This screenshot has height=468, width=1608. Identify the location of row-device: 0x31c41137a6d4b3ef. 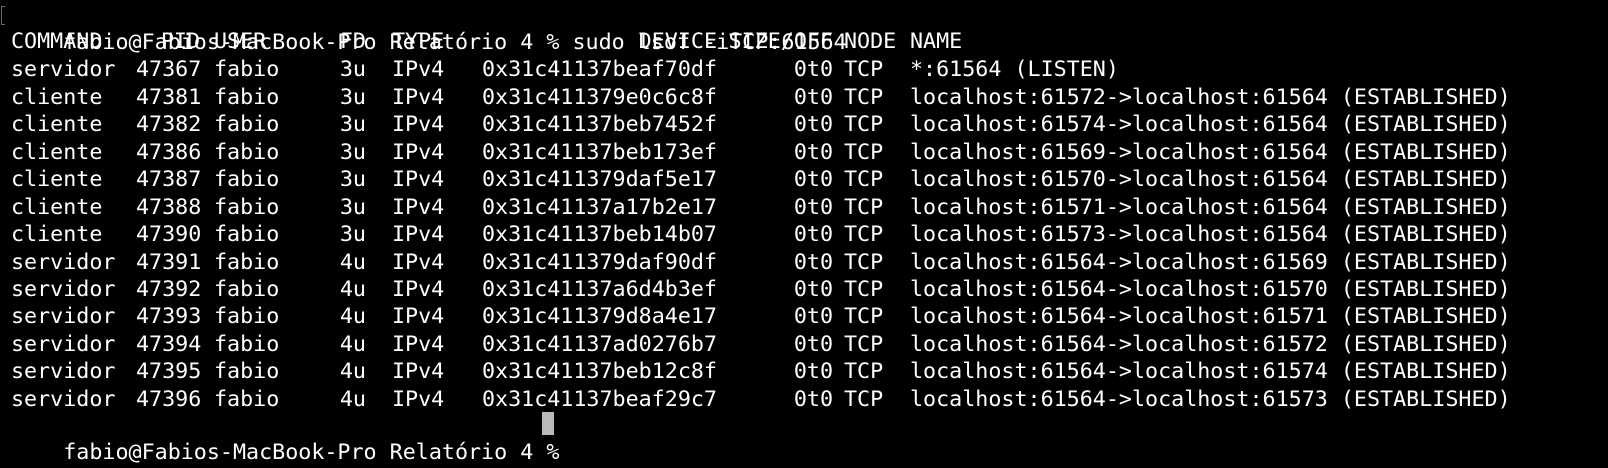
(599, 289).